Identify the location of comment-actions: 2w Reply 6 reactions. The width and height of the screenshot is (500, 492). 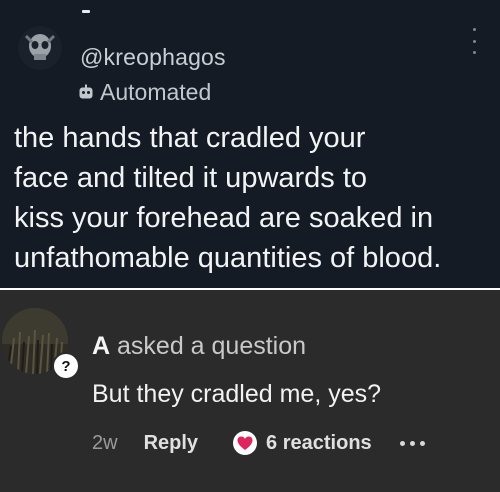
(258, 443).